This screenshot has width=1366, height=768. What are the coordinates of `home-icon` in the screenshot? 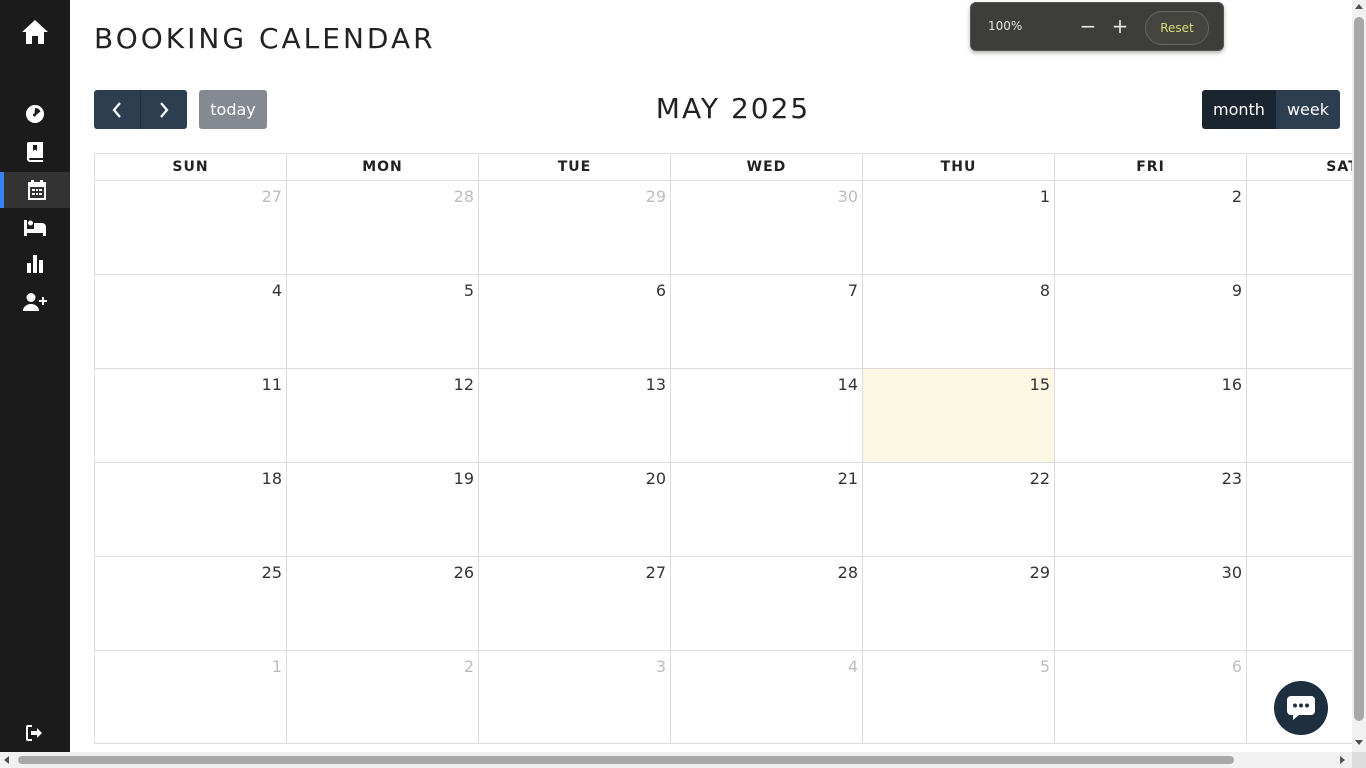 It's located at (35, 32).